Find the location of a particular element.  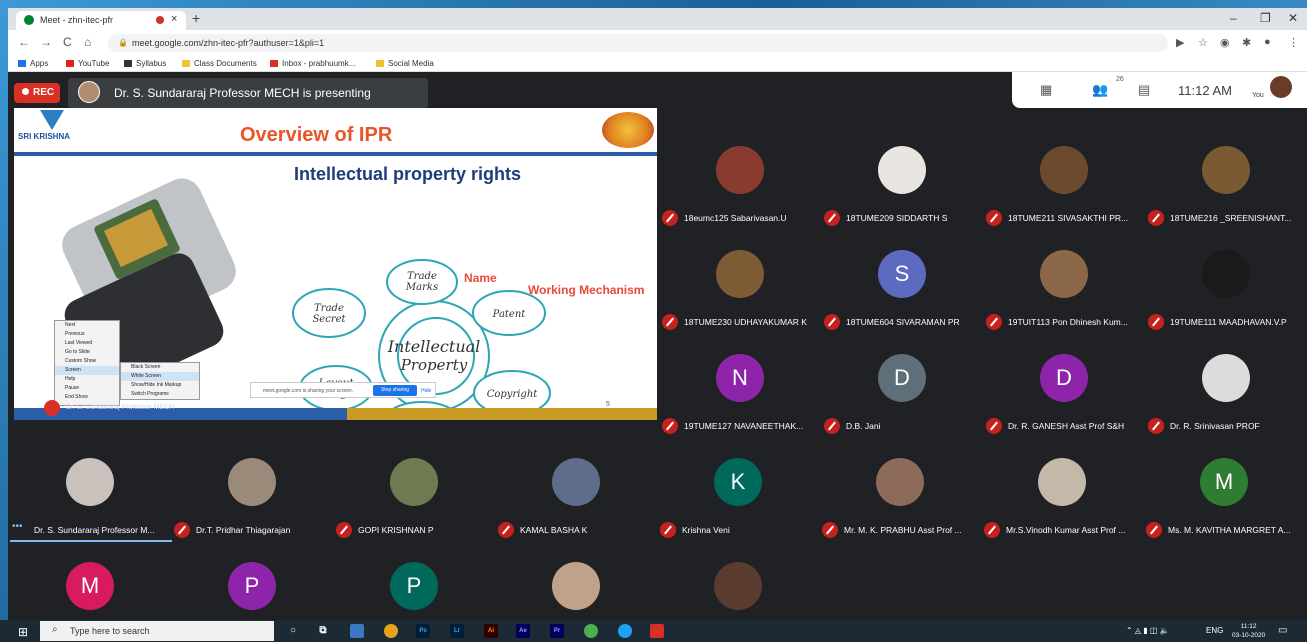

camera-icon: ▶ is located at coordinates (1180, 42).